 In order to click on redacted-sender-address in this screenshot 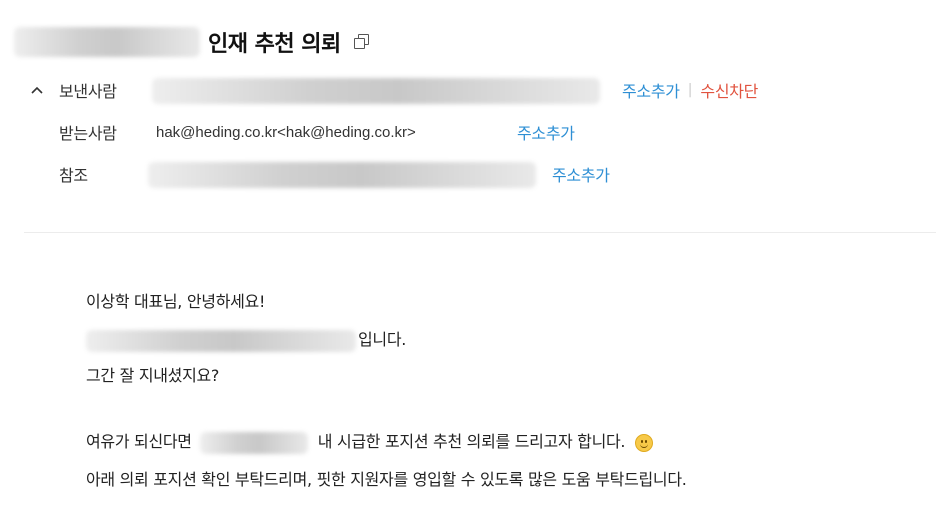, I will do `click(376, 91)`.